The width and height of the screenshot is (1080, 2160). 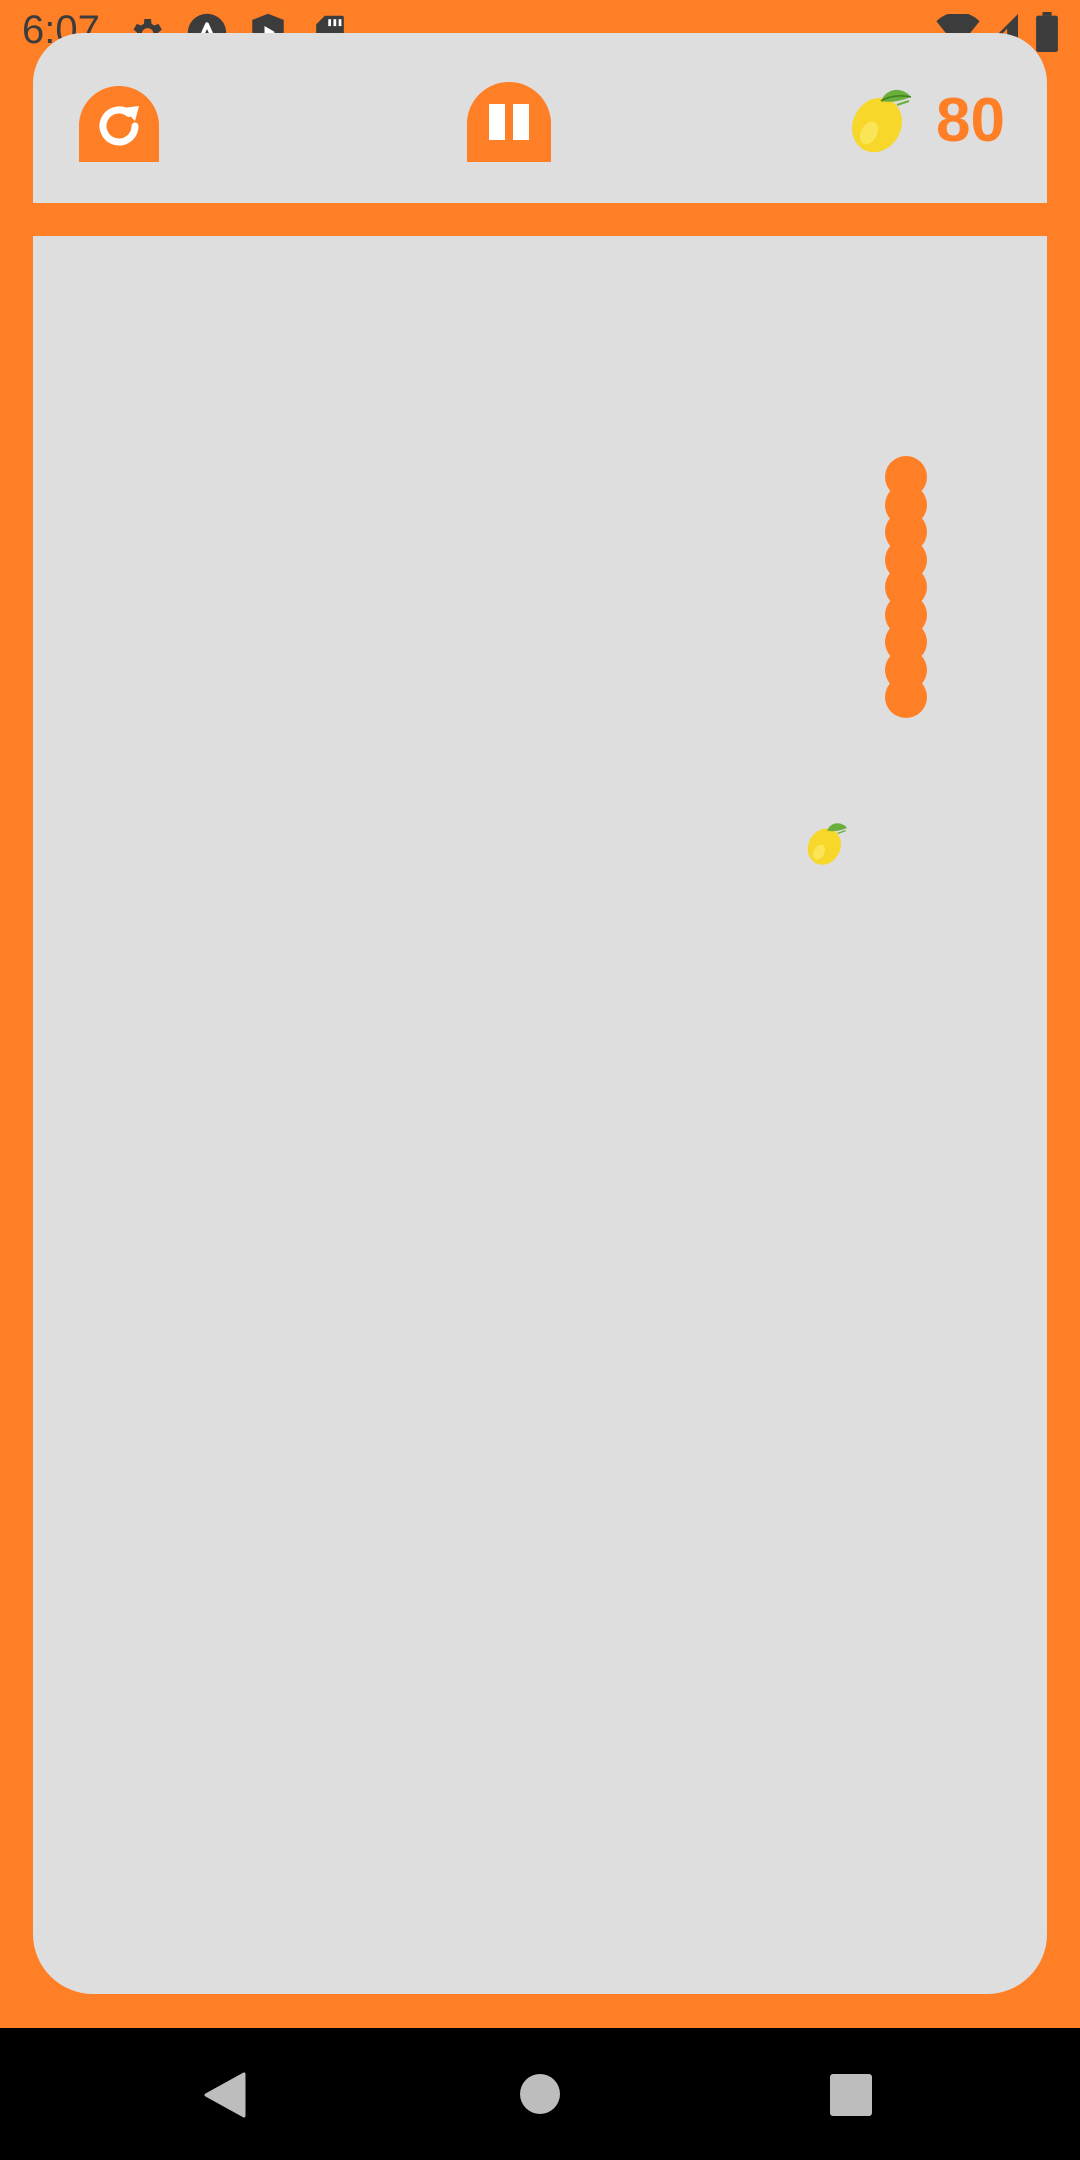 What do you see at coordinates (906, 697) in the screenshot?
I see `snake-segment` at bounding box center [906, 697].